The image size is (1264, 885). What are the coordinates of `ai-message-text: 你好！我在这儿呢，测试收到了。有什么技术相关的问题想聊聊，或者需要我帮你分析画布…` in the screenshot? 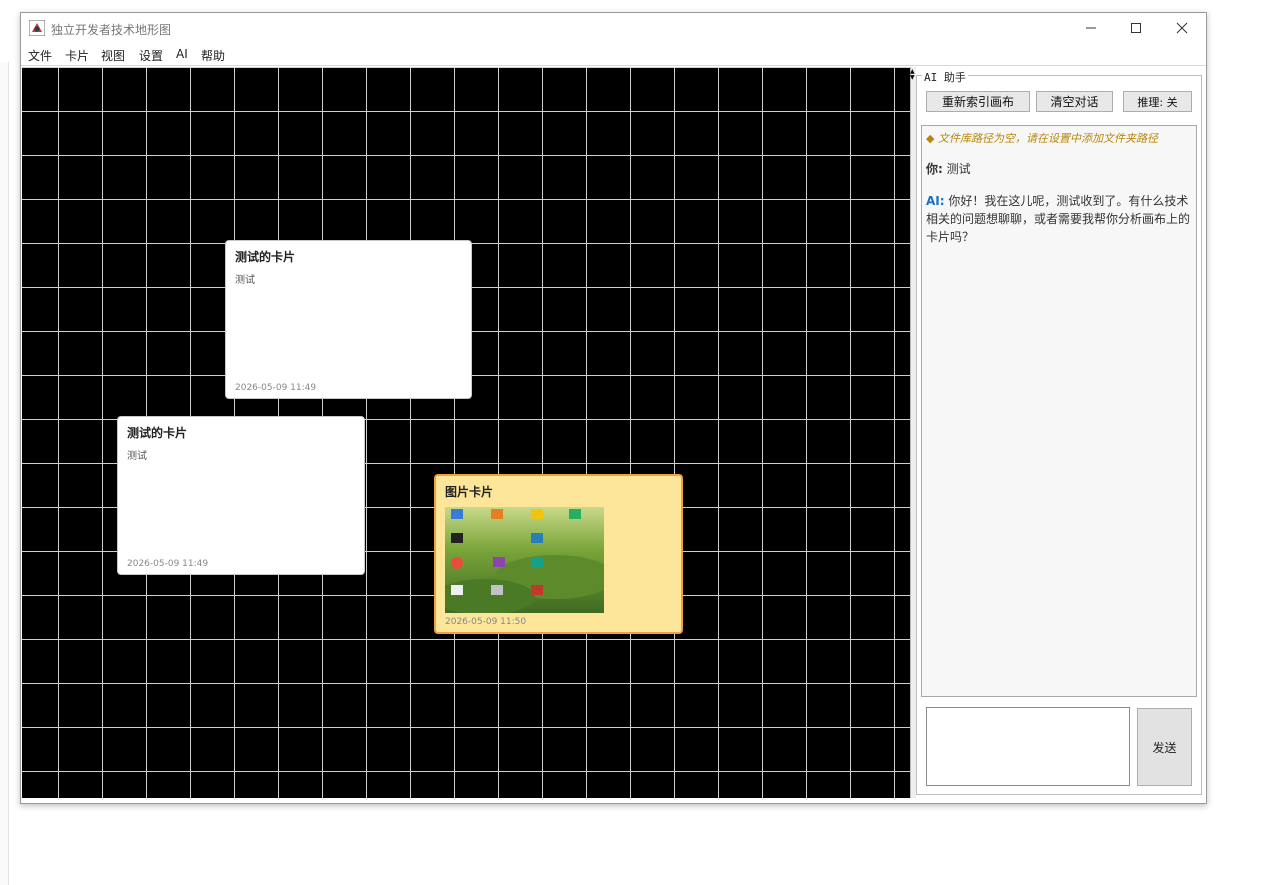 It's located at (1058, 219).